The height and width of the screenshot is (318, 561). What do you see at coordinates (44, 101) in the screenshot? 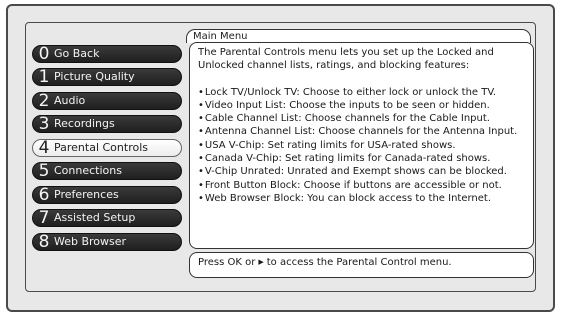
I see `menu-item-number: 2` at bounding box center [44, 101].